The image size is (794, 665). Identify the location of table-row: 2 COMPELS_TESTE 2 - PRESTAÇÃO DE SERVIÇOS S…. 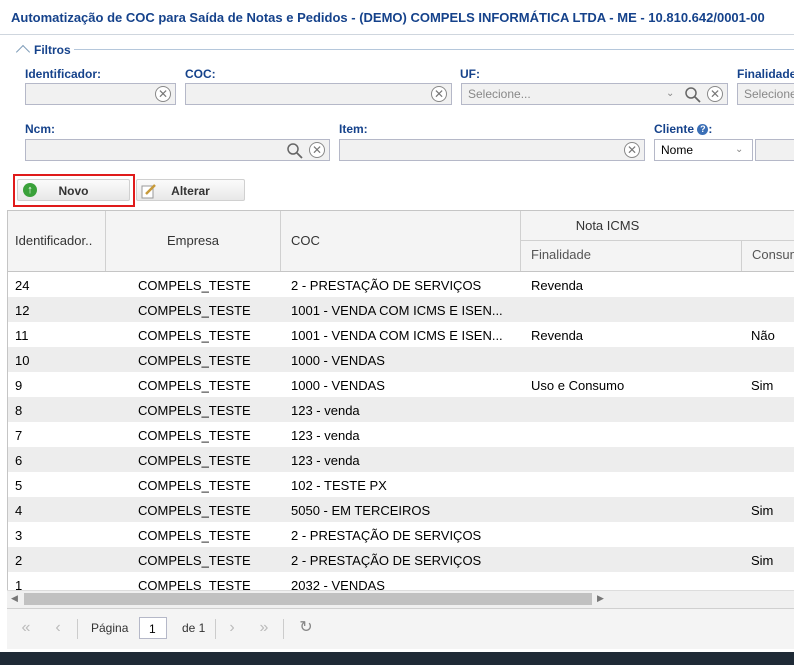
(401, 559).